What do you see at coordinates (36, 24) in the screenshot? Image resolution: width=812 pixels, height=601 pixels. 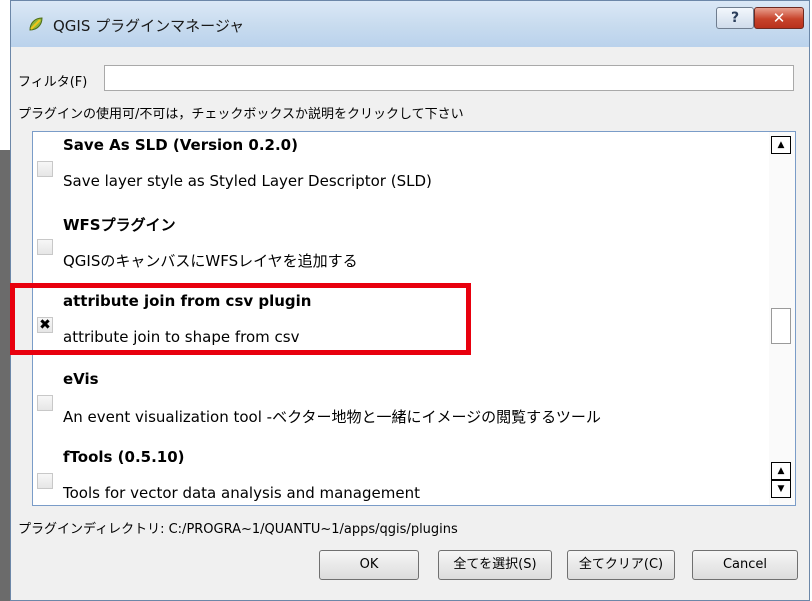 I see `qgis-logo-icon` at bounding box center [36, 24].